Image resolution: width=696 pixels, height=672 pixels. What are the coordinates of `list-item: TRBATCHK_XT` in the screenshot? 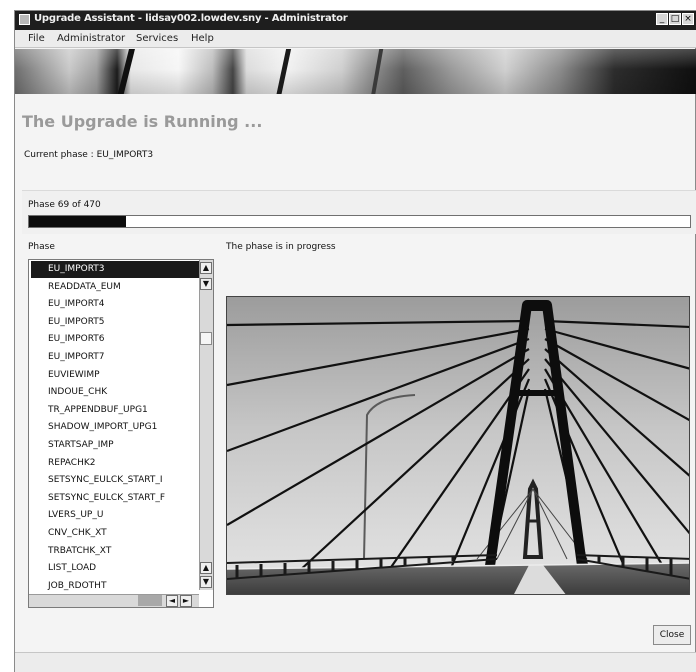 It's located at (115, 551).